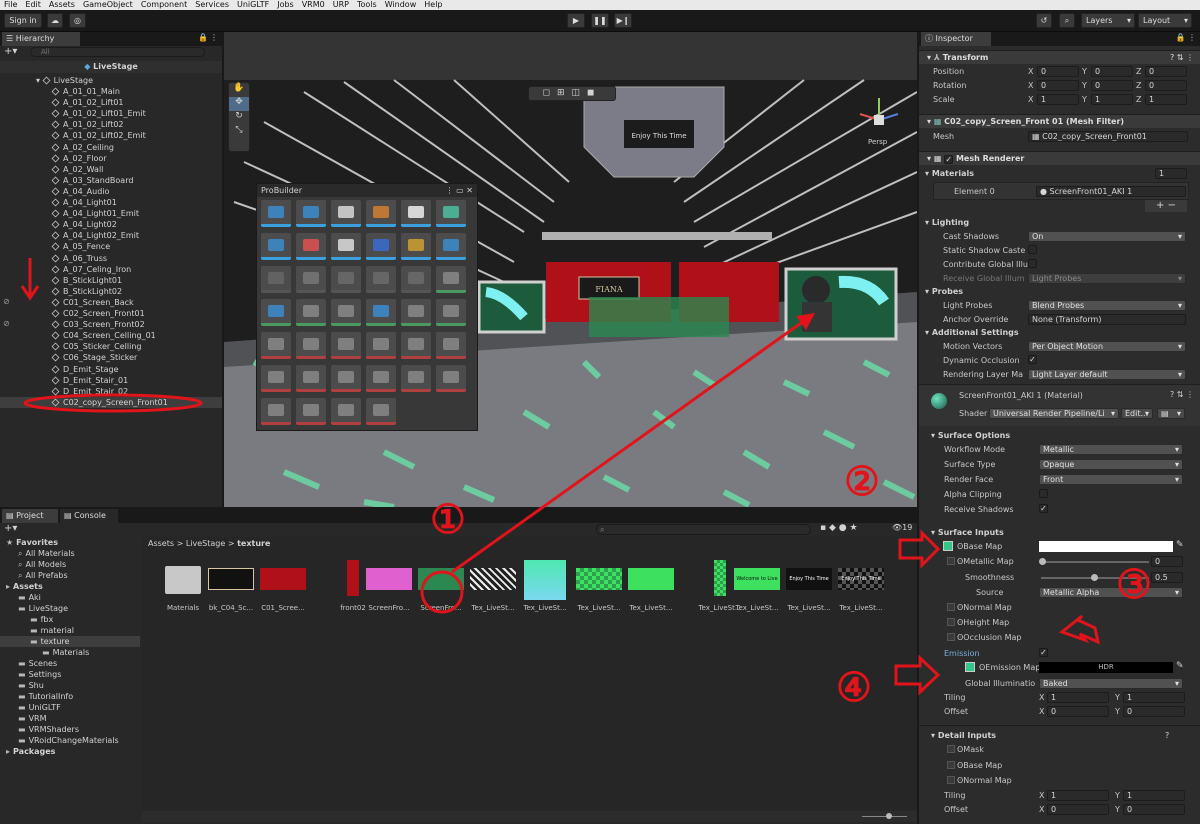 The height and width of the screenshot is (824, 1200). What do you see at coordinates (239, 90) in the screenshot?
I see `hand-tool-icon: ✋` at bounding box center [239, 90].